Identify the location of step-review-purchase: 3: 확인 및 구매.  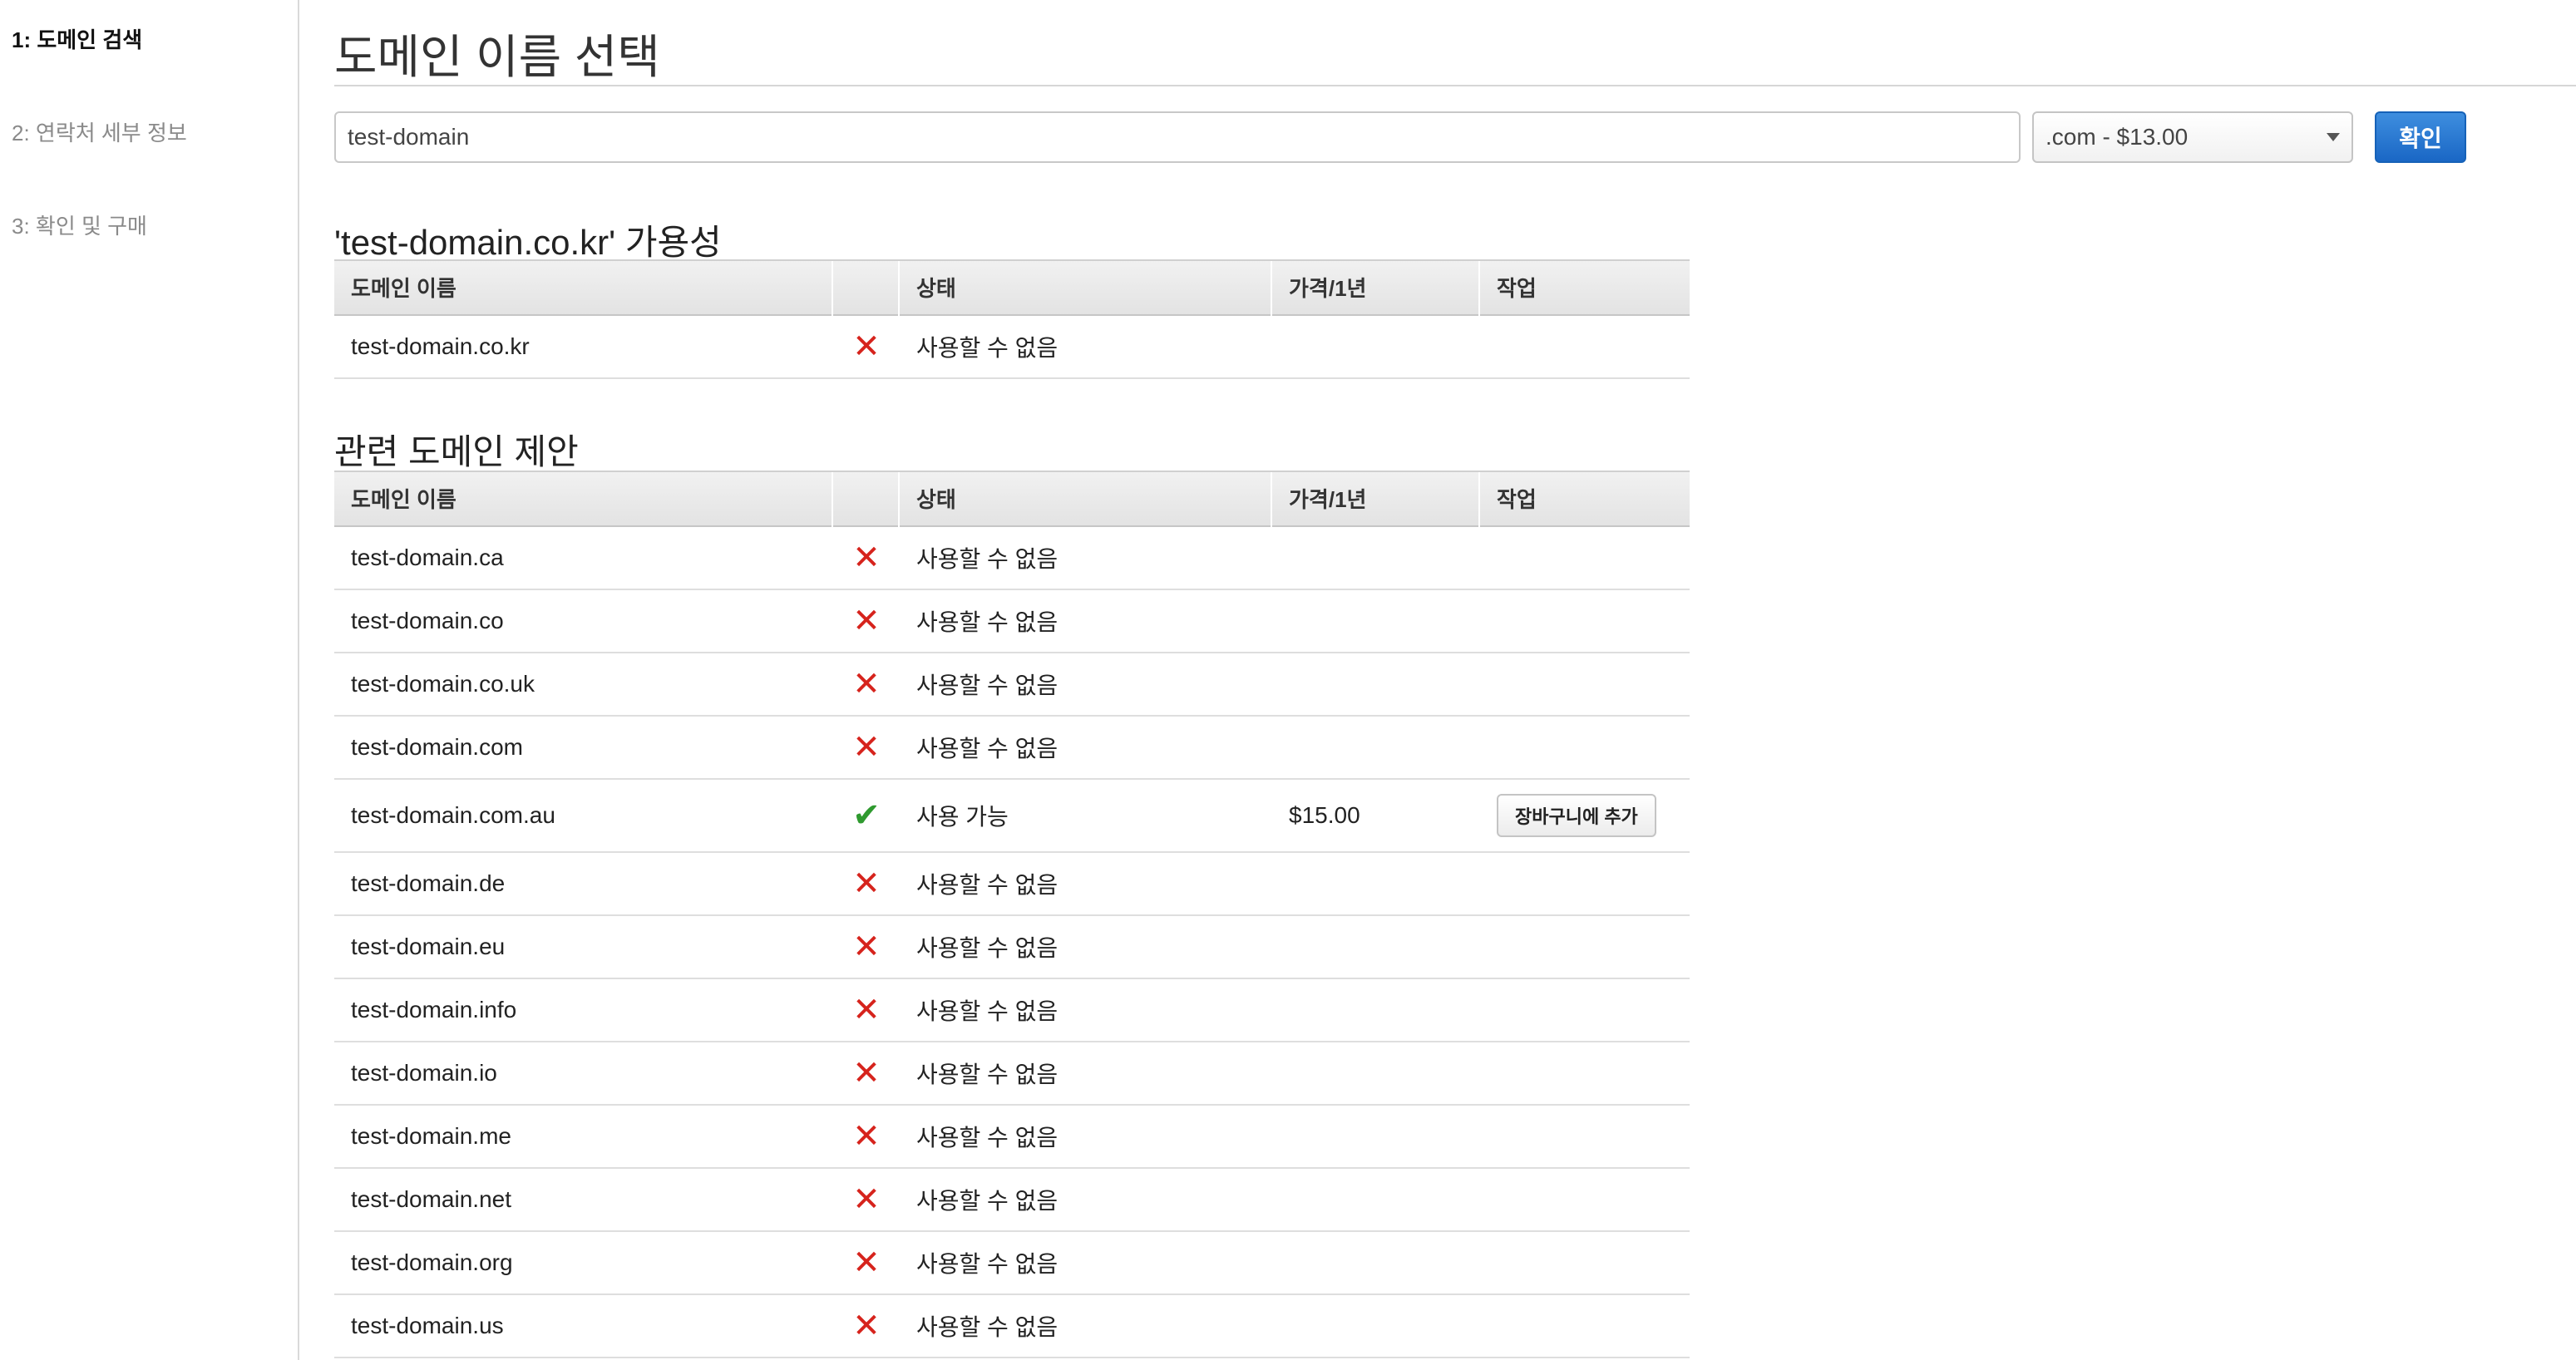
(79, 225).